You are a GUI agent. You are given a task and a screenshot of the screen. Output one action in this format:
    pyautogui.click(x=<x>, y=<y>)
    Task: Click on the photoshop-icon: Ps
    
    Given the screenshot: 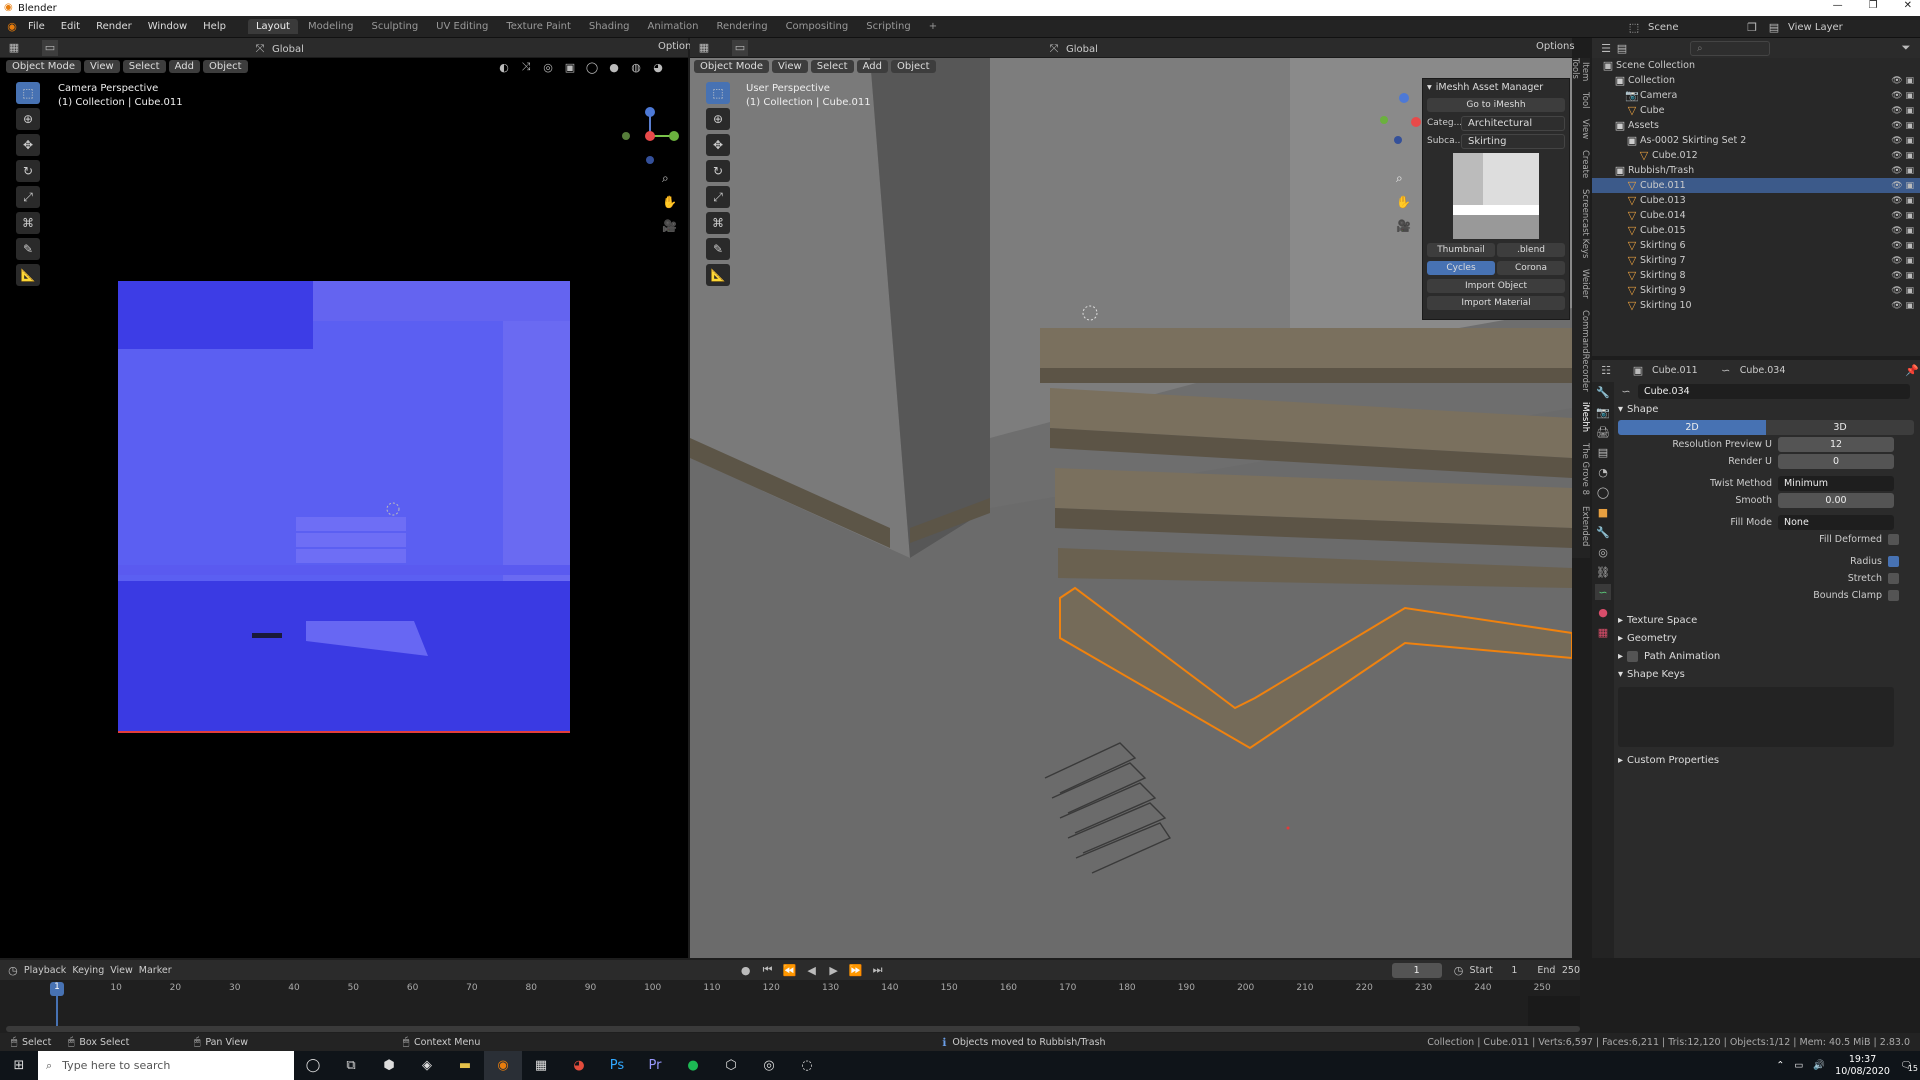 What is the action you would take?
    pyautogui.click(x=617, y=1065)
    